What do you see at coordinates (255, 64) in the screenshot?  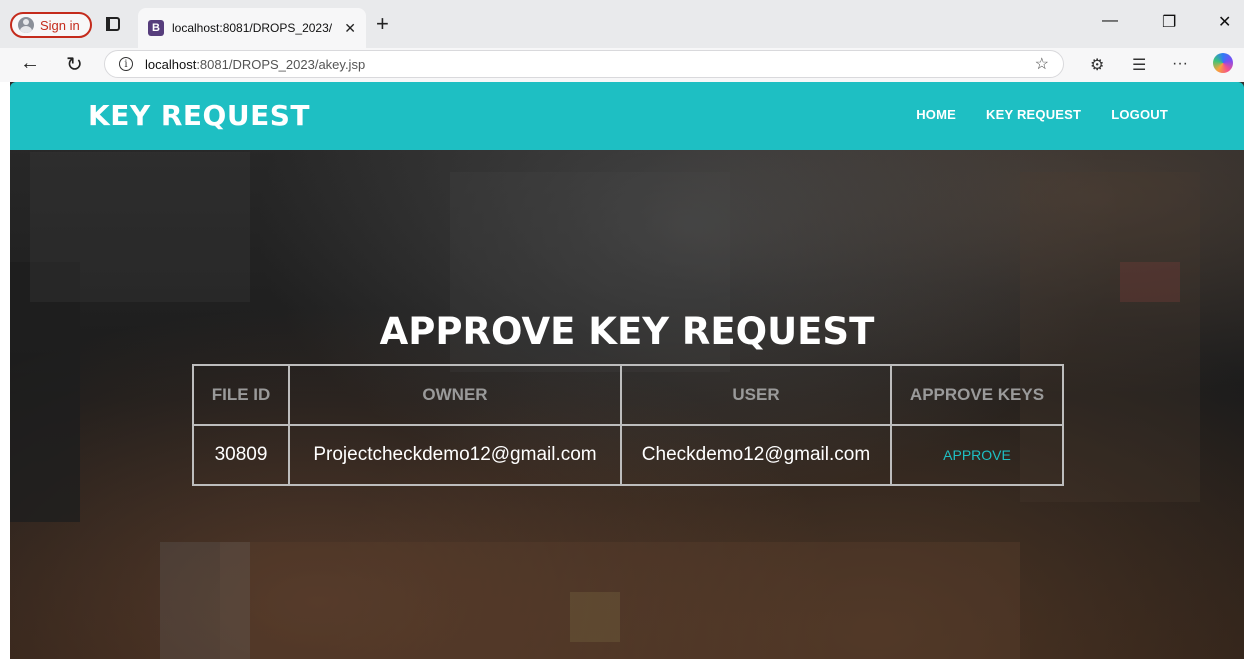 I see `url-text: localhost:8081/DROPS_2023/akey.jsp` at bounding box center [255, 64].